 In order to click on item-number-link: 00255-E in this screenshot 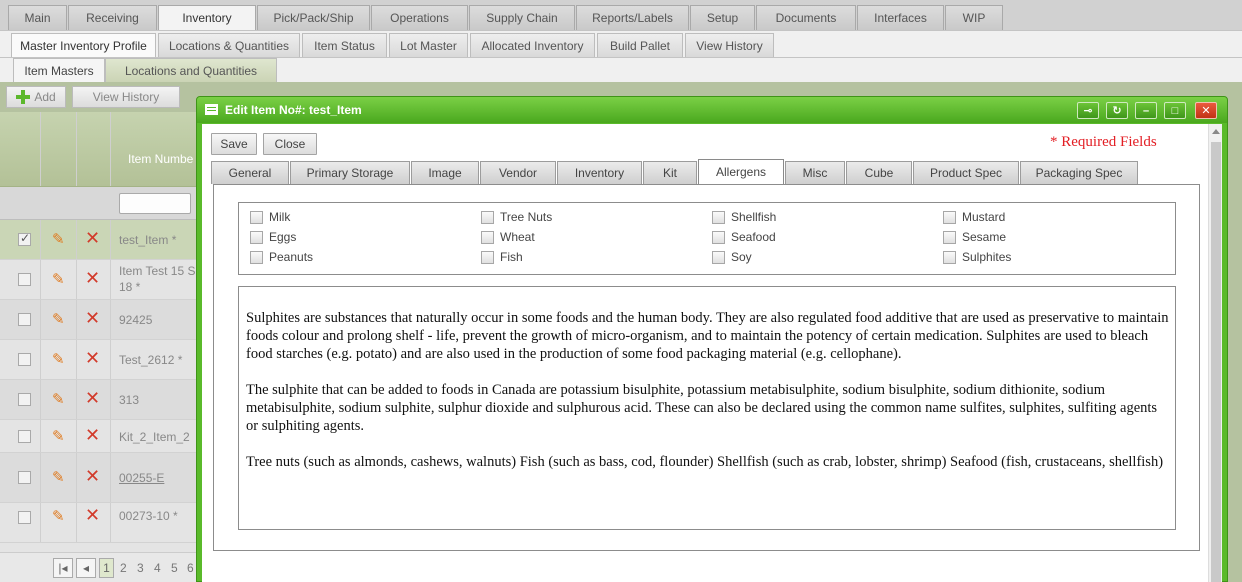, I will do `click(141, 478)`.